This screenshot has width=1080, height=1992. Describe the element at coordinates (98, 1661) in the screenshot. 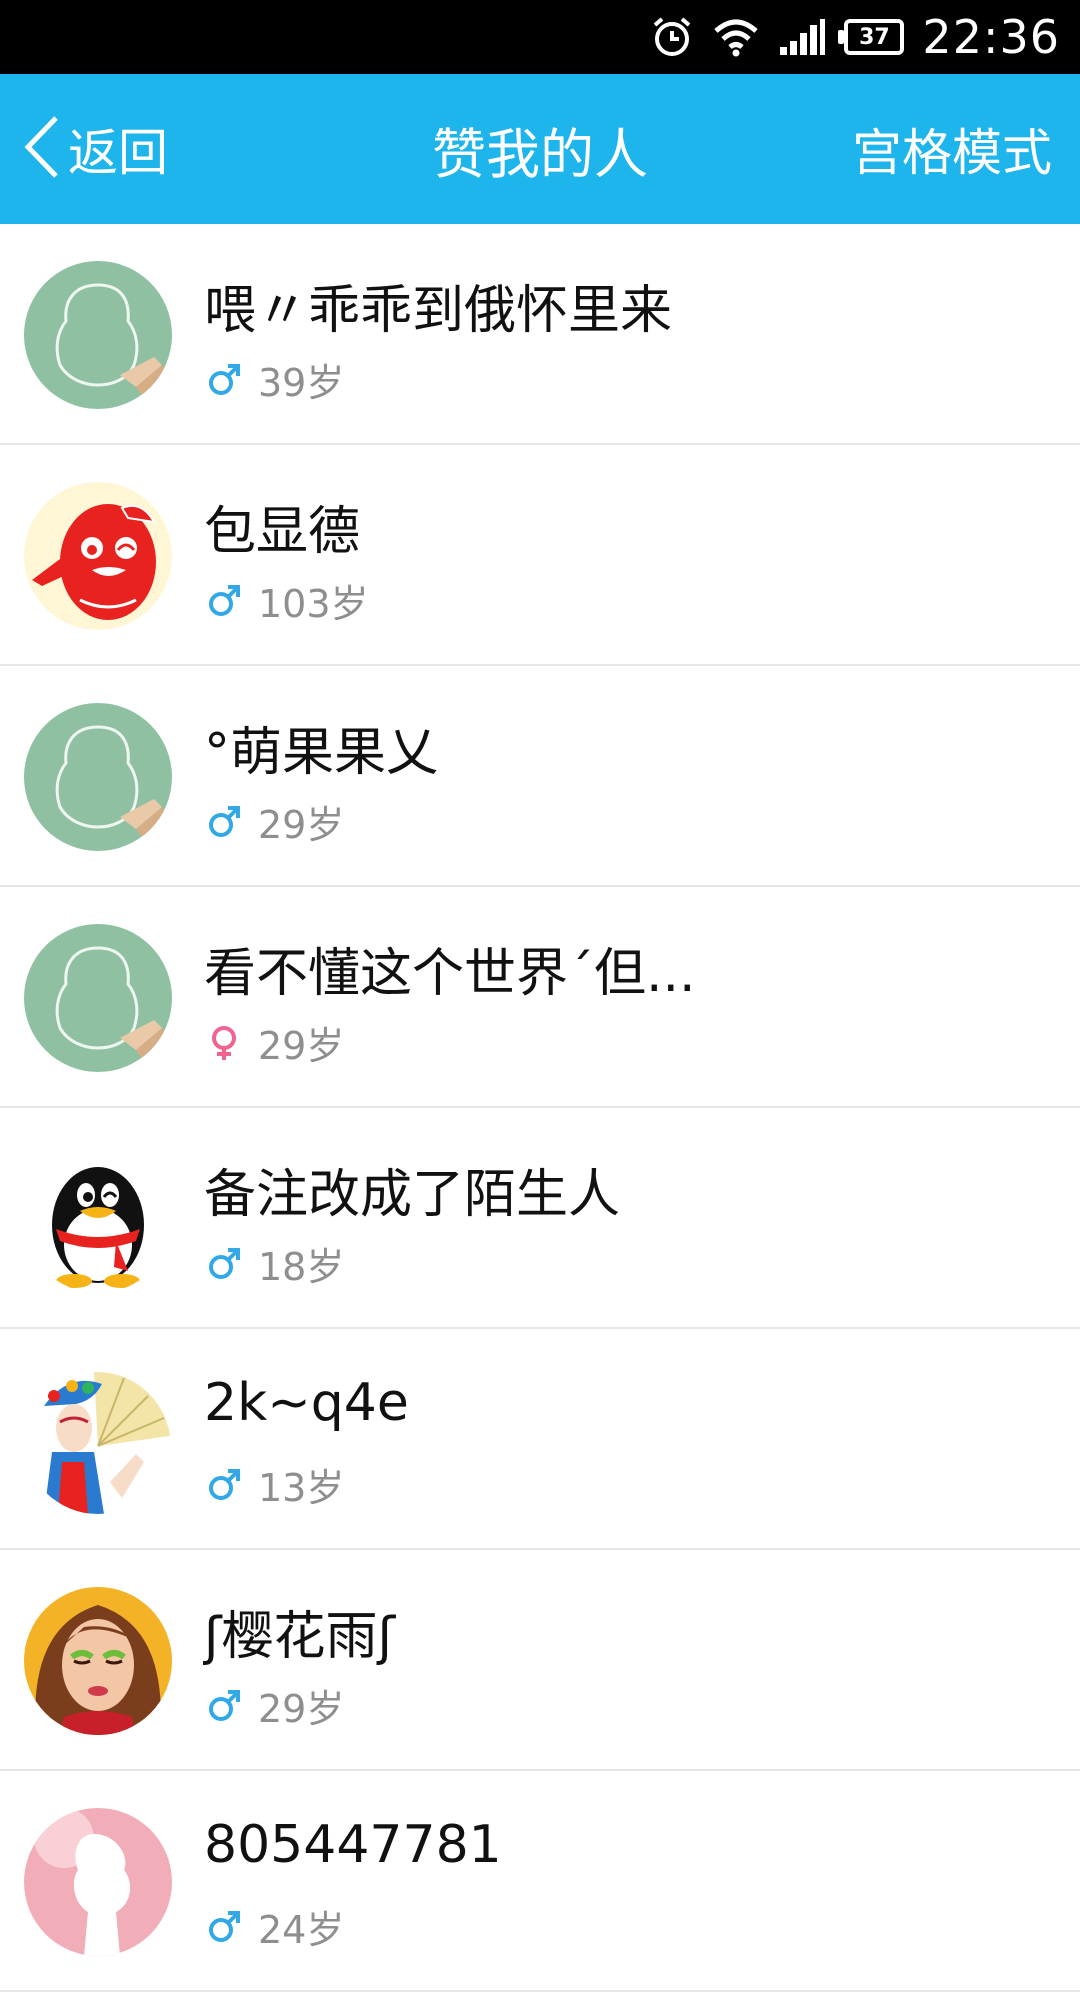

I see `woman-avatar` at that location.